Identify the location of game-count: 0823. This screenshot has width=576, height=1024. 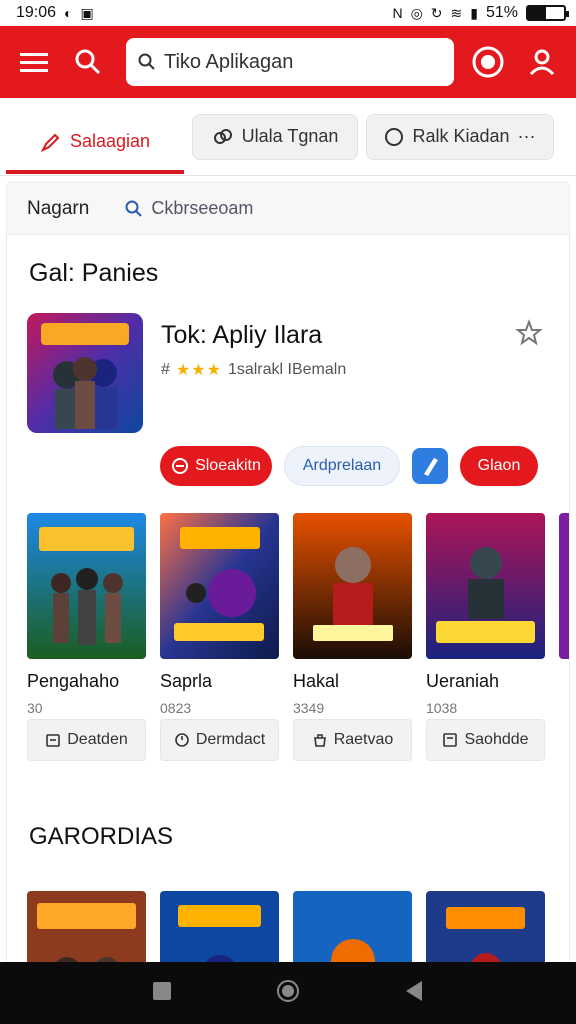
(176, 708).